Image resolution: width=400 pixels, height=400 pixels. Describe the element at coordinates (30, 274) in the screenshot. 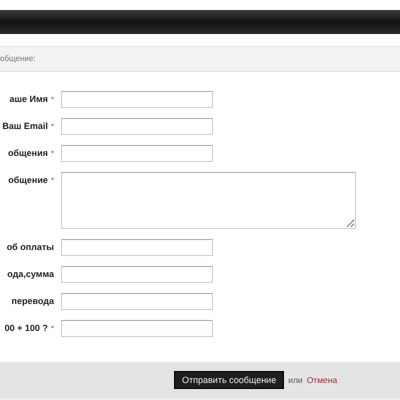

I see `field-label: ода,сумма` at that location.